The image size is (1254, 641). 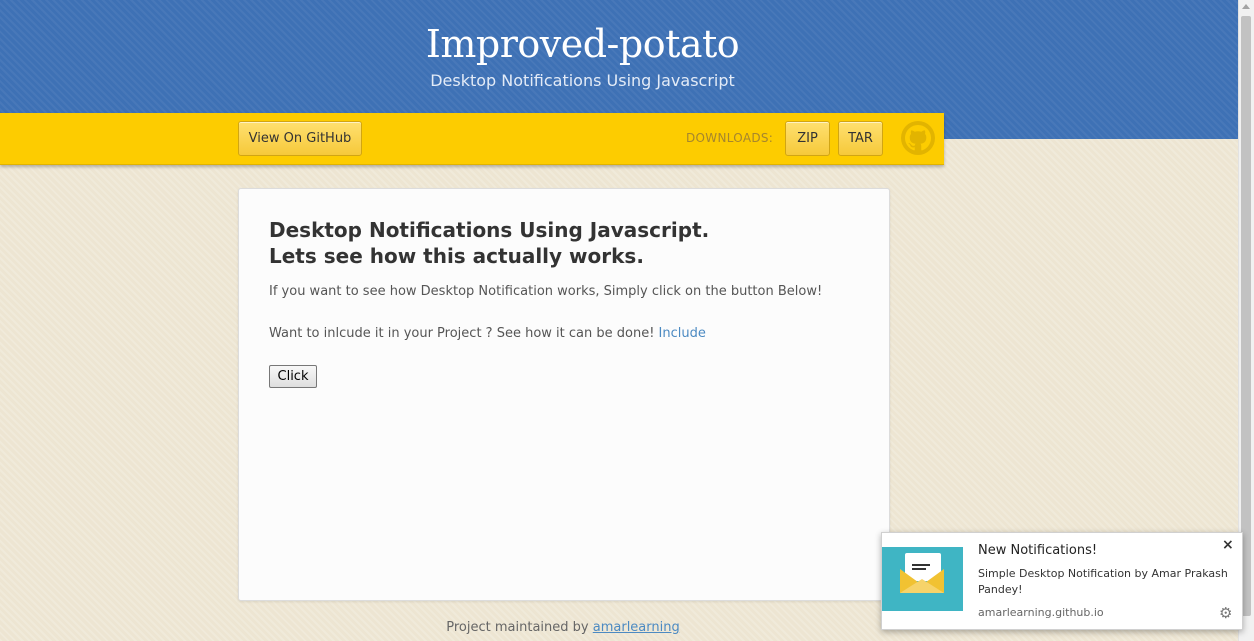 What do you see at coordinates (1246, 6) in the screenshot?
I see `scroll-up-arrow-icon` at bounding box center [1246, 6].